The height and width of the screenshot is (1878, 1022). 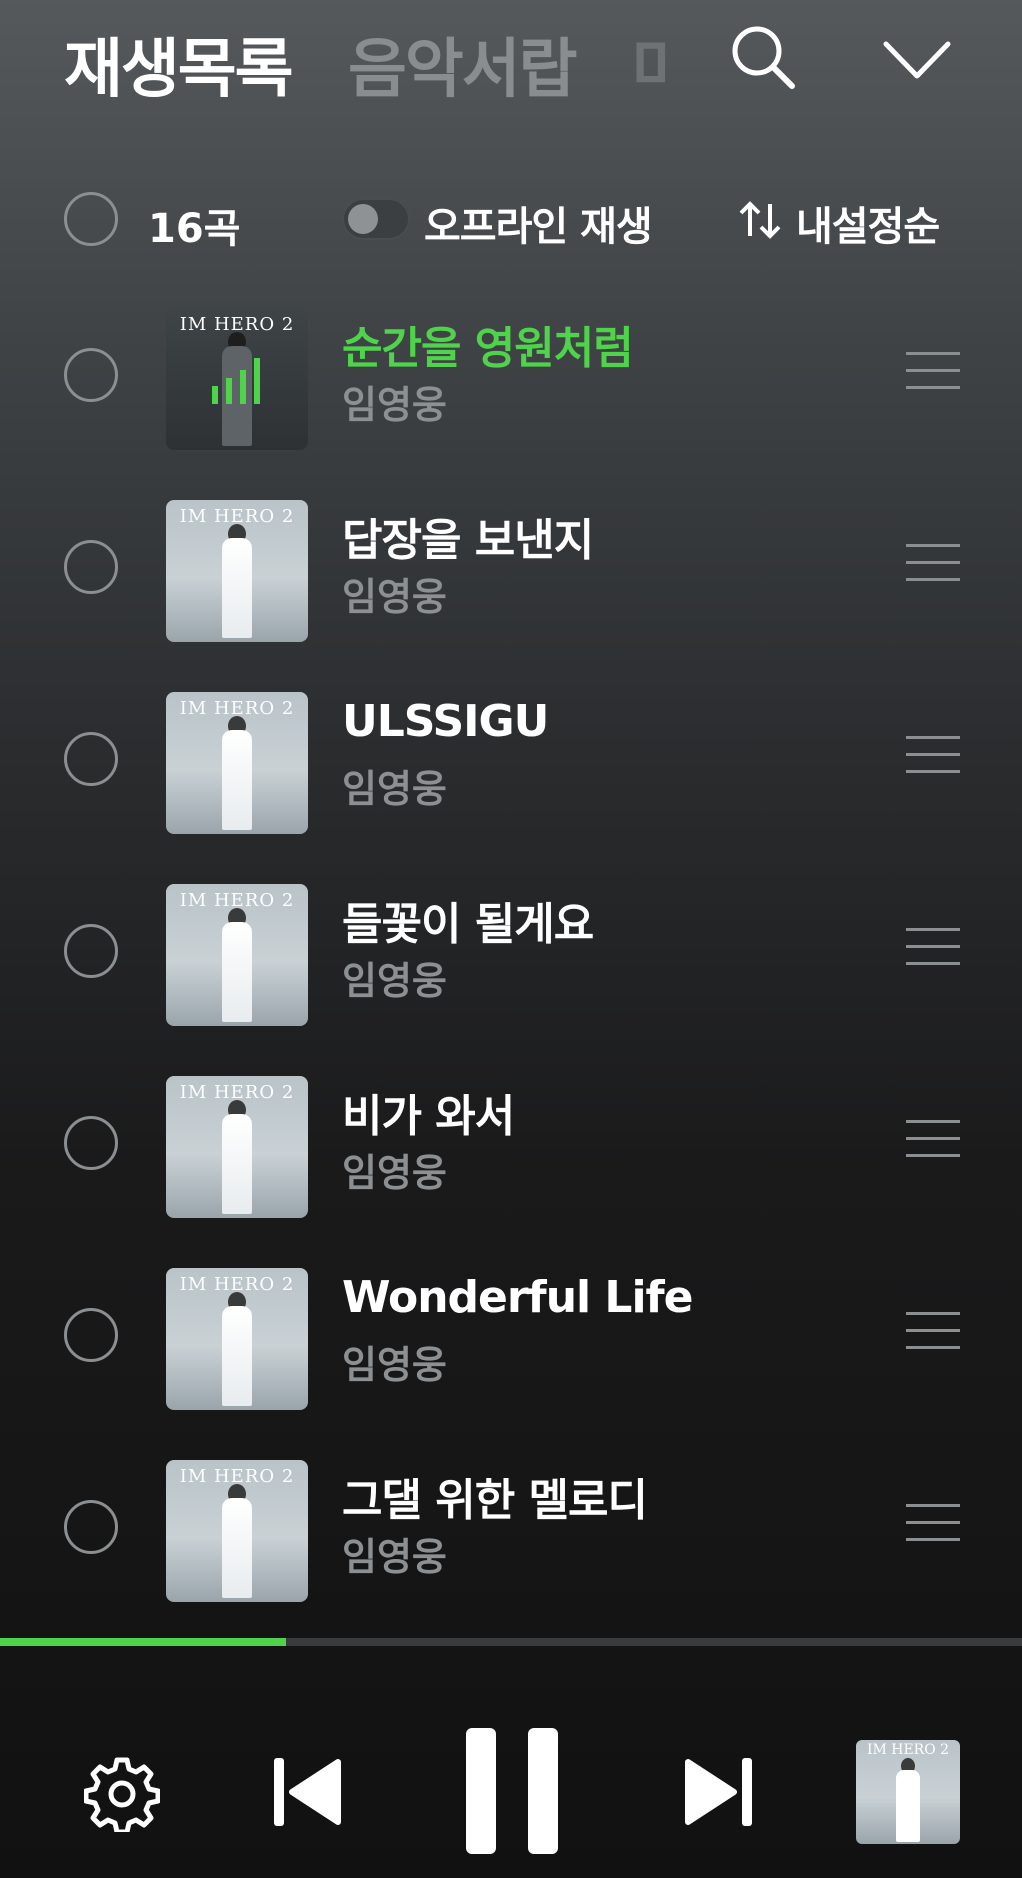 What do you see at coordinates (122, 1794) in the screenshot?
I see `settings-icon` at bounding box center [122, 1794].